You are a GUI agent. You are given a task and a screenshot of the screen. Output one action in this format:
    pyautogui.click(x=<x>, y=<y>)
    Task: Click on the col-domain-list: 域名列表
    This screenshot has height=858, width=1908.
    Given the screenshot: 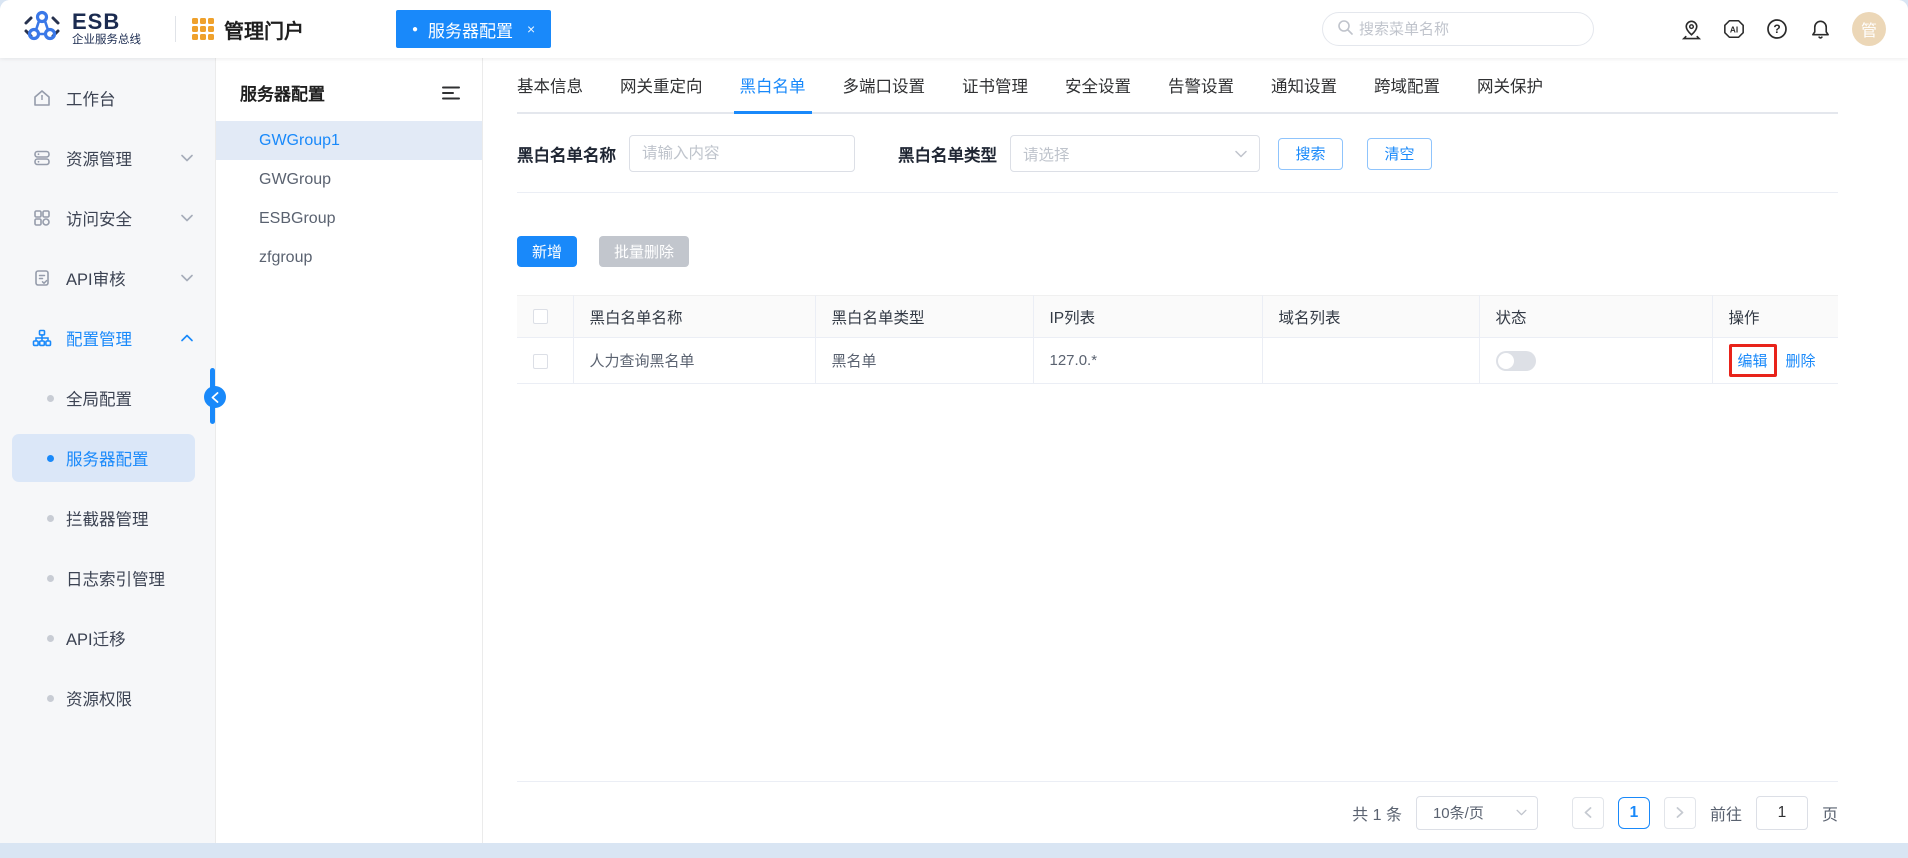 What is the action you would take?
    pyautogui.click(x=1371, y=316)
    